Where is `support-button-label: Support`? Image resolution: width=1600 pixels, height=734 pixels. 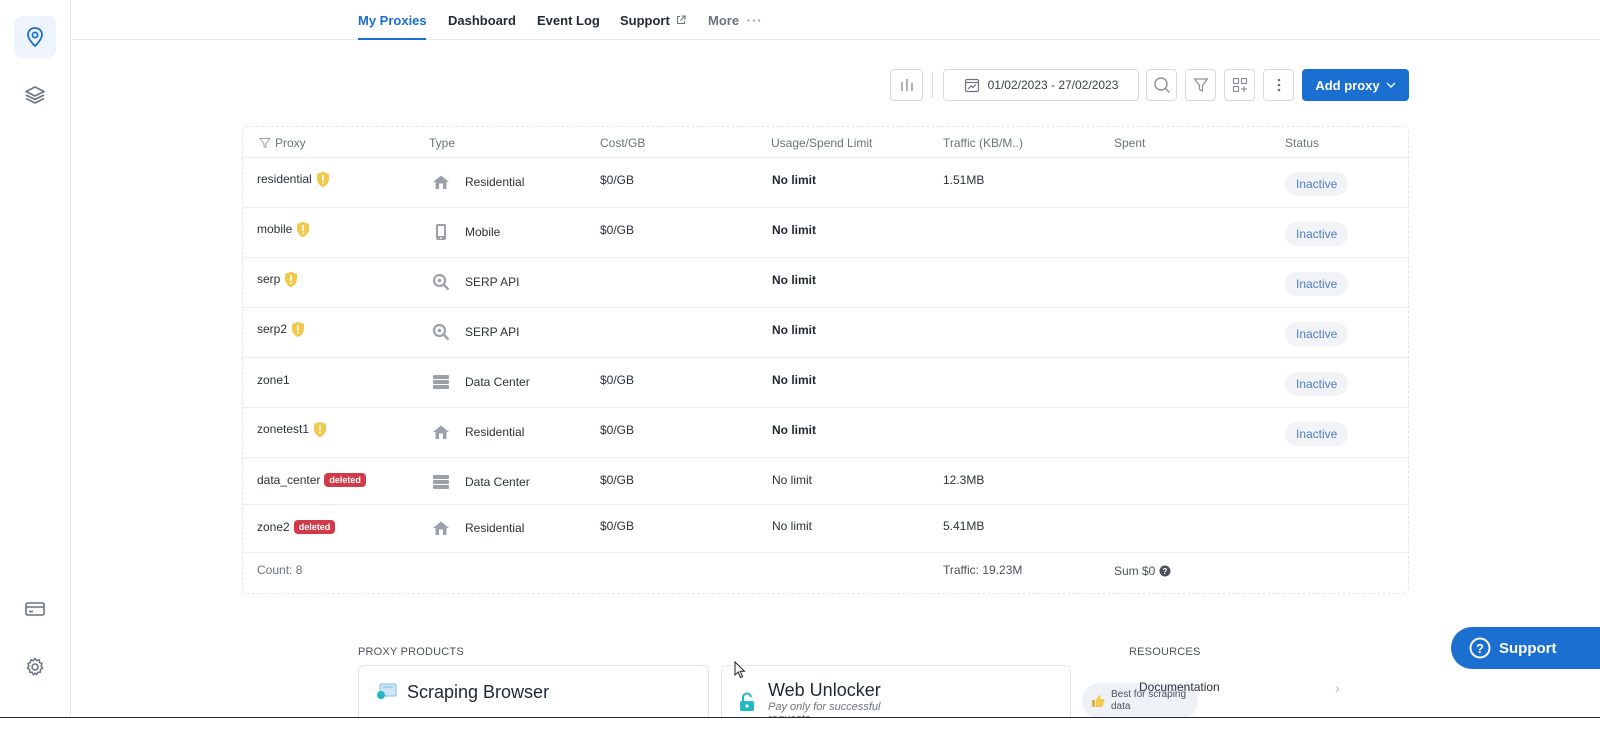 support-button-label: Support is located at coordinates (1528, 648).